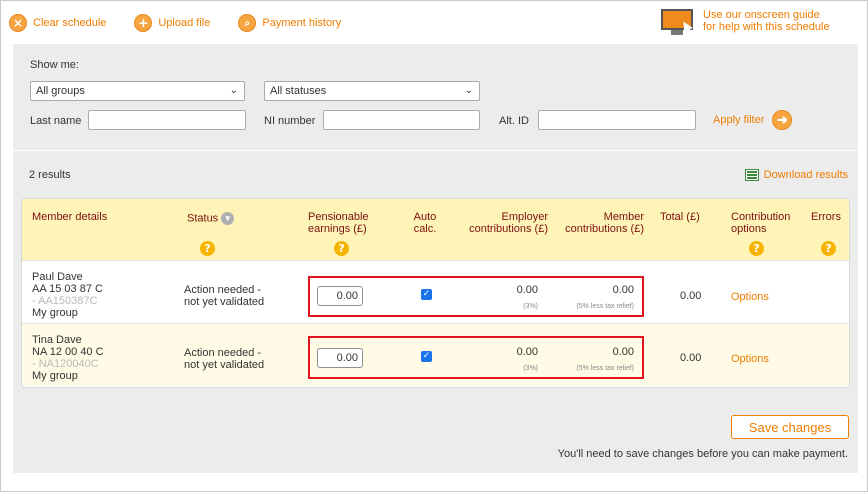 This screenshot has height=492, width=868. I want to click on clear-schedule-link: × Clear schedule, so click(57, 23).